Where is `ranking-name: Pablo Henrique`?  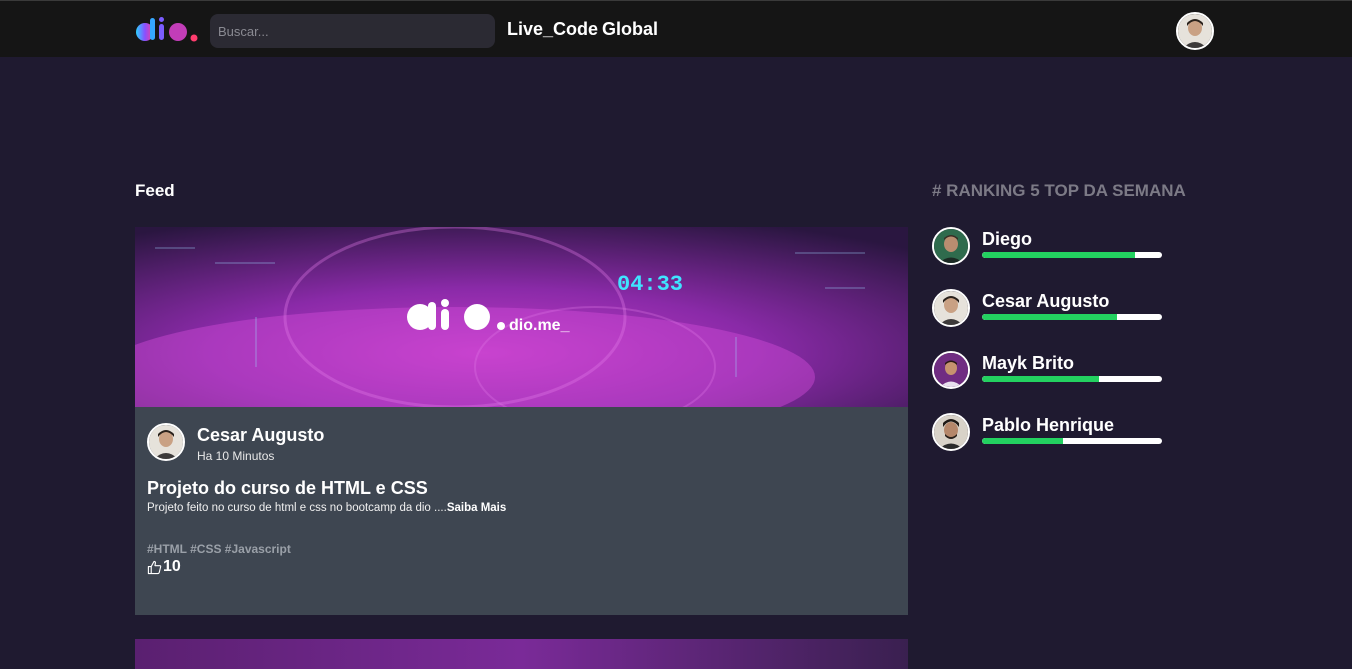 ranking-name: Pablo Henrique is located at coordinates (1048, 425).